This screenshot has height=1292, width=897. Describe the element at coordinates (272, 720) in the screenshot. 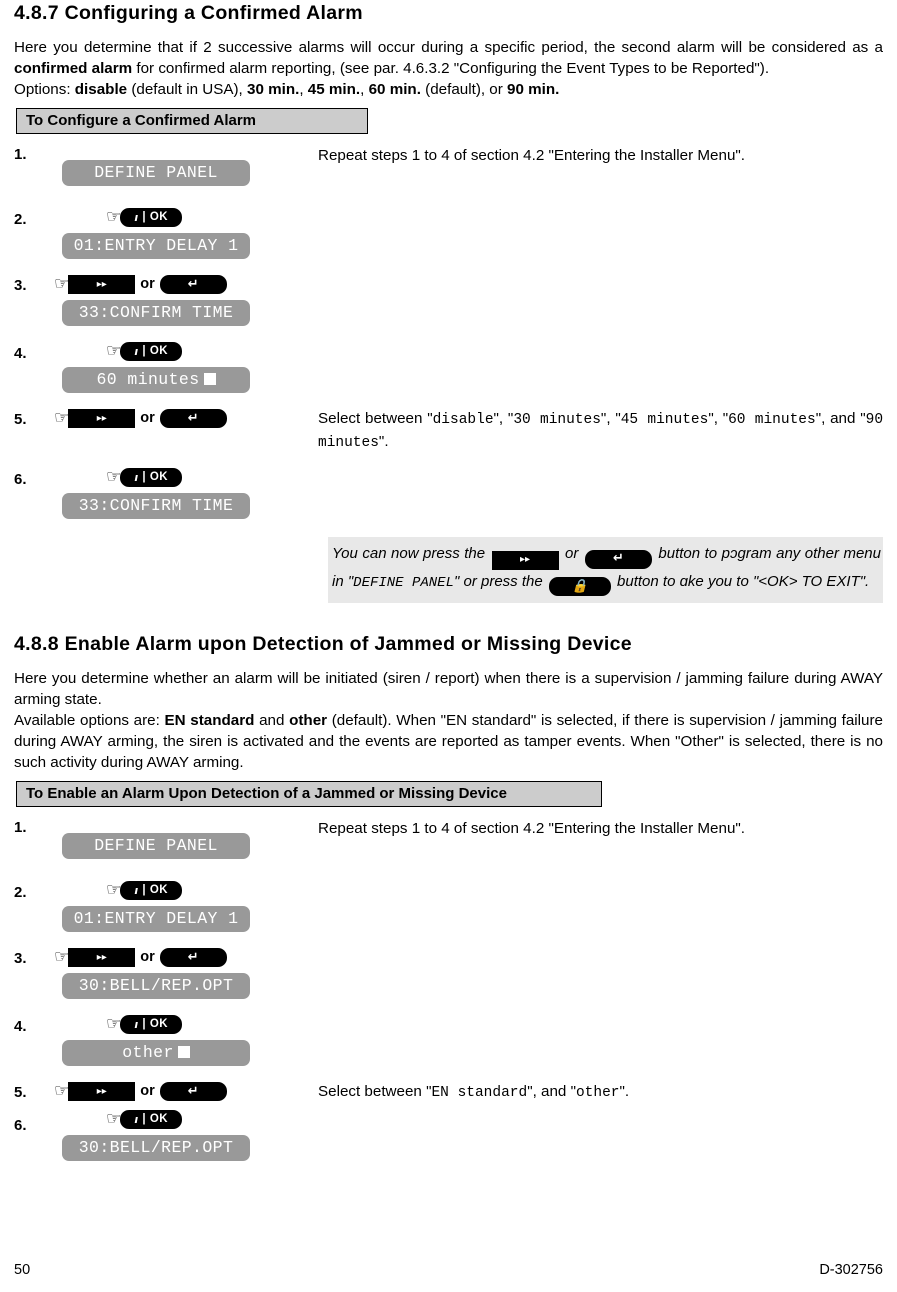

I see `options-conj: and` at that location.